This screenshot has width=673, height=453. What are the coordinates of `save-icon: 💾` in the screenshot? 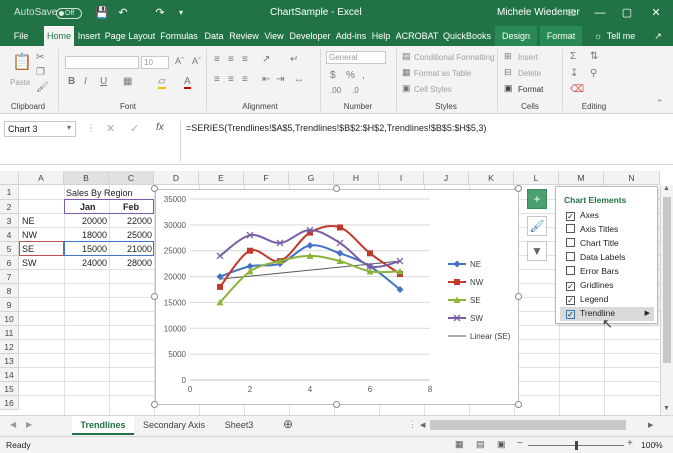 It's located at (102, 13).